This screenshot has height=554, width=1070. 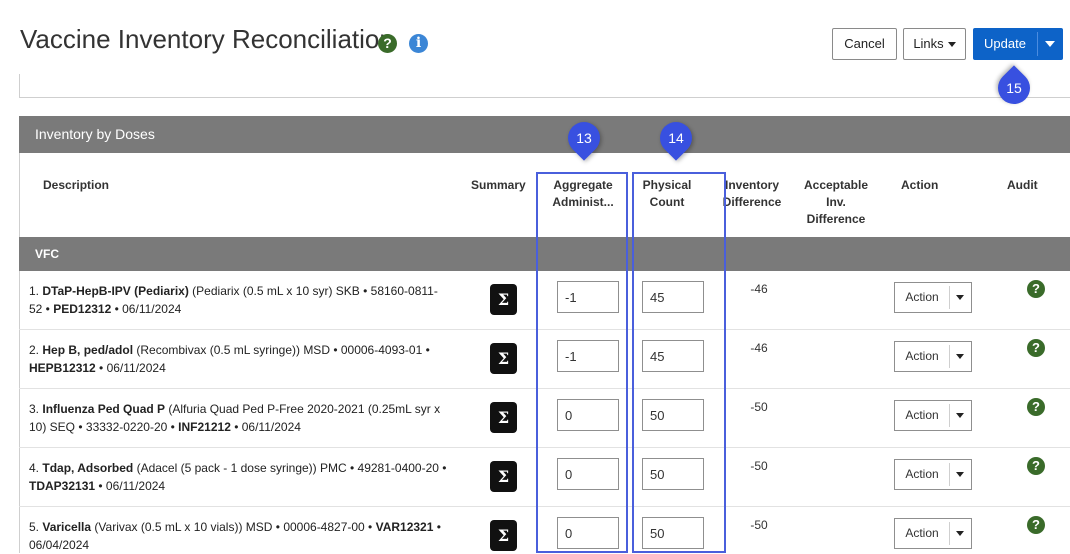 What do you see at coordinates (544, 134) in the screenshot?
I see `section-header: Inventory by Doses` at bounding box center [544, 134].